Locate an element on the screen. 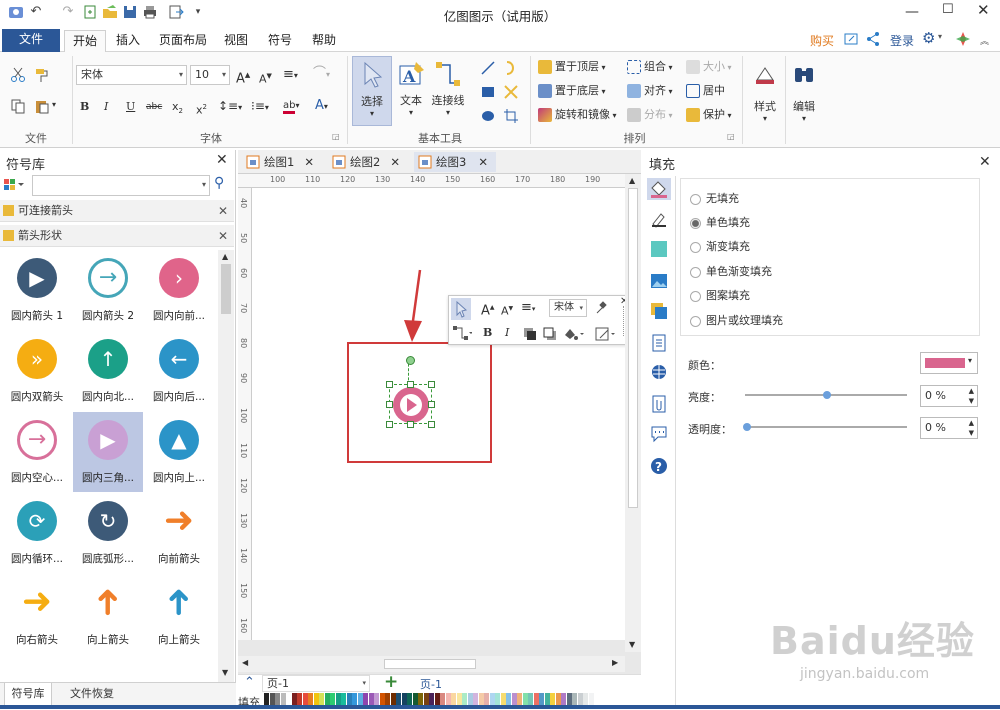  mini-fill-icon is located at coordinates (574, 335).